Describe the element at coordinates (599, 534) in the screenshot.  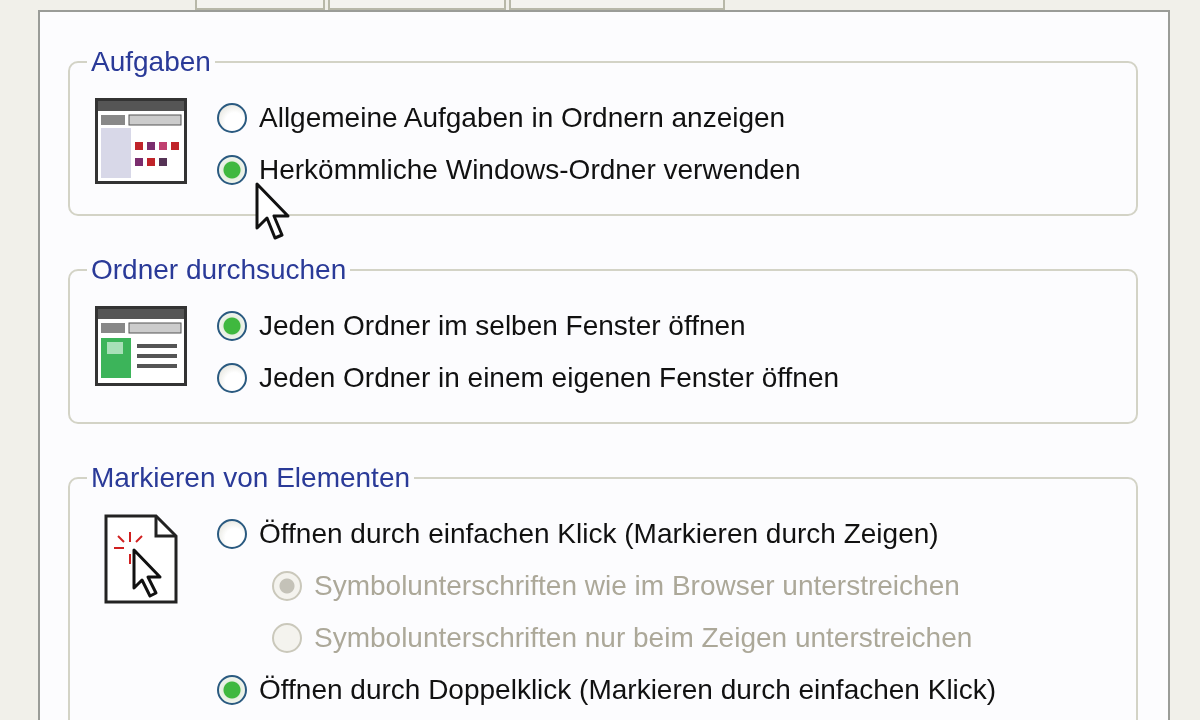
I see `option-label: Öffnen durch einfachen Klick (Markieren durch Zeigen)` at that location.